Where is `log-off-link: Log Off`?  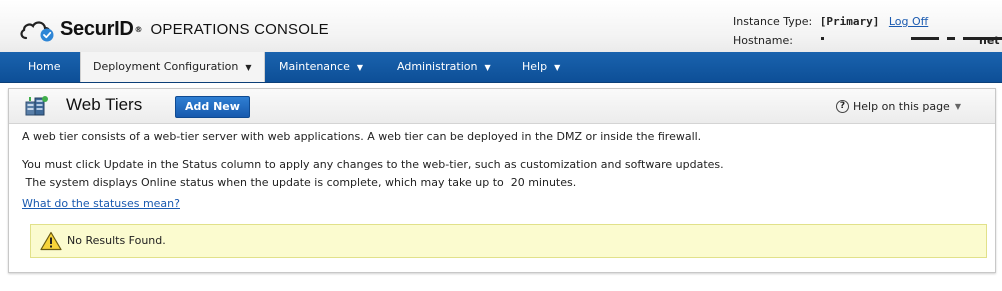
log-off-link: Log Off is located at coordinates (908, 21).